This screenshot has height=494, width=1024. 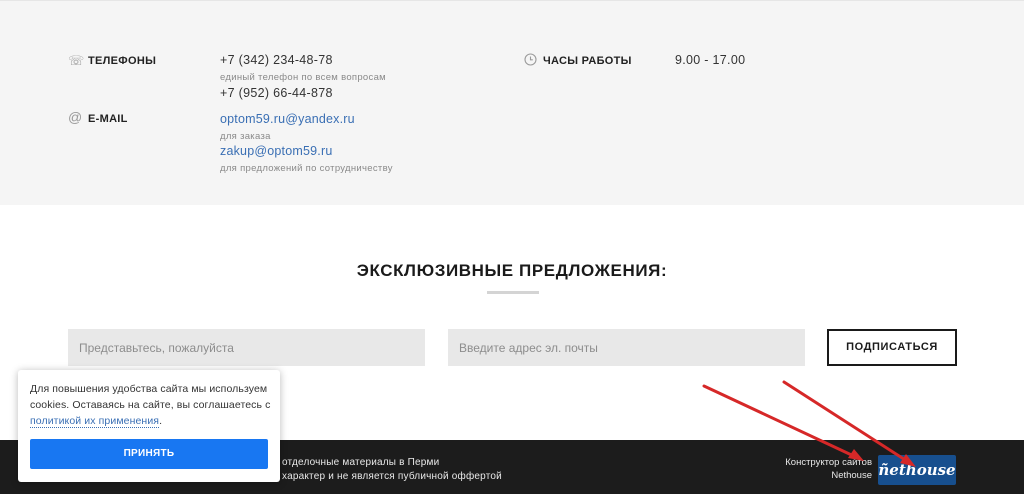 I want to click on phone-icon: ☏, so click(x=76, y=60).